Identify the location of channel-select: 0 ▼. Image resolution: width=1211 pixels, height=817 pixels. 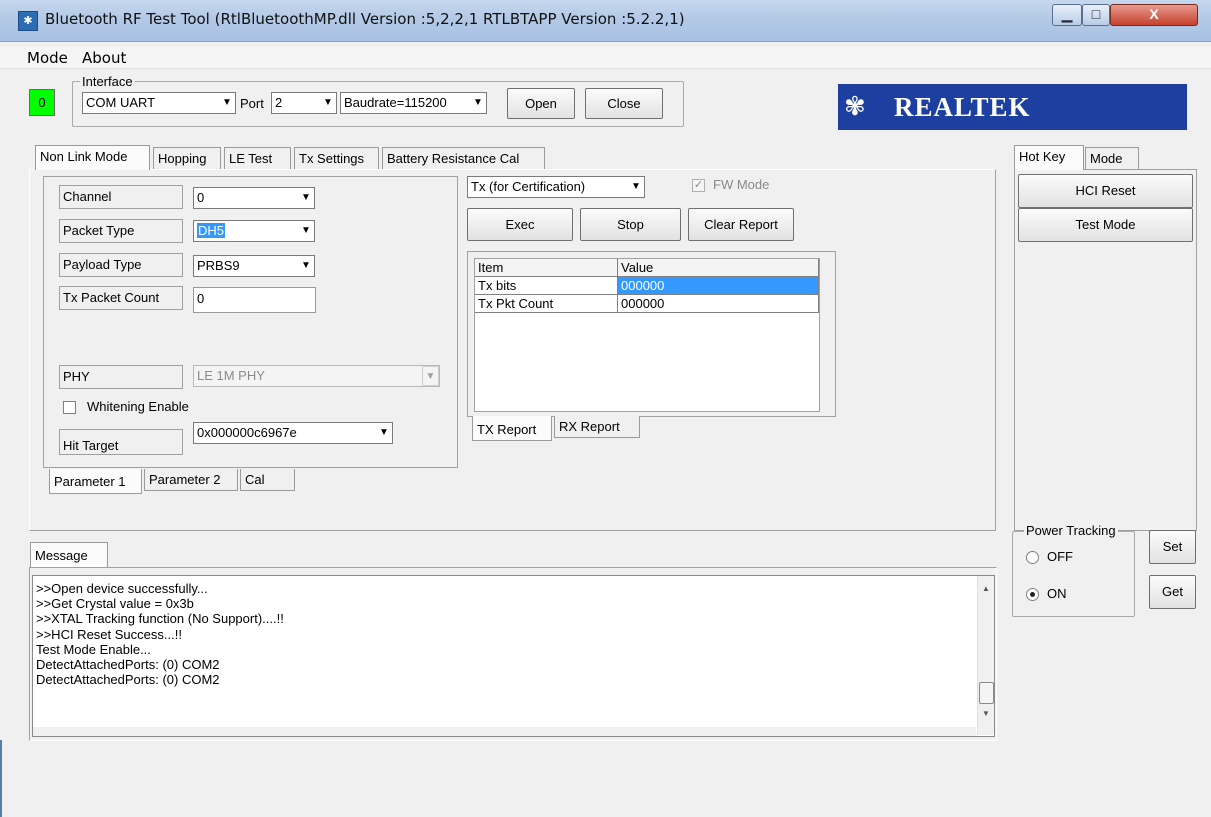
(254, 198).